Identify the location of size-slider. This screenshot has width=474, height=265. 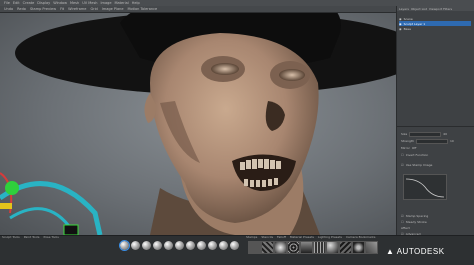
(425, 134).